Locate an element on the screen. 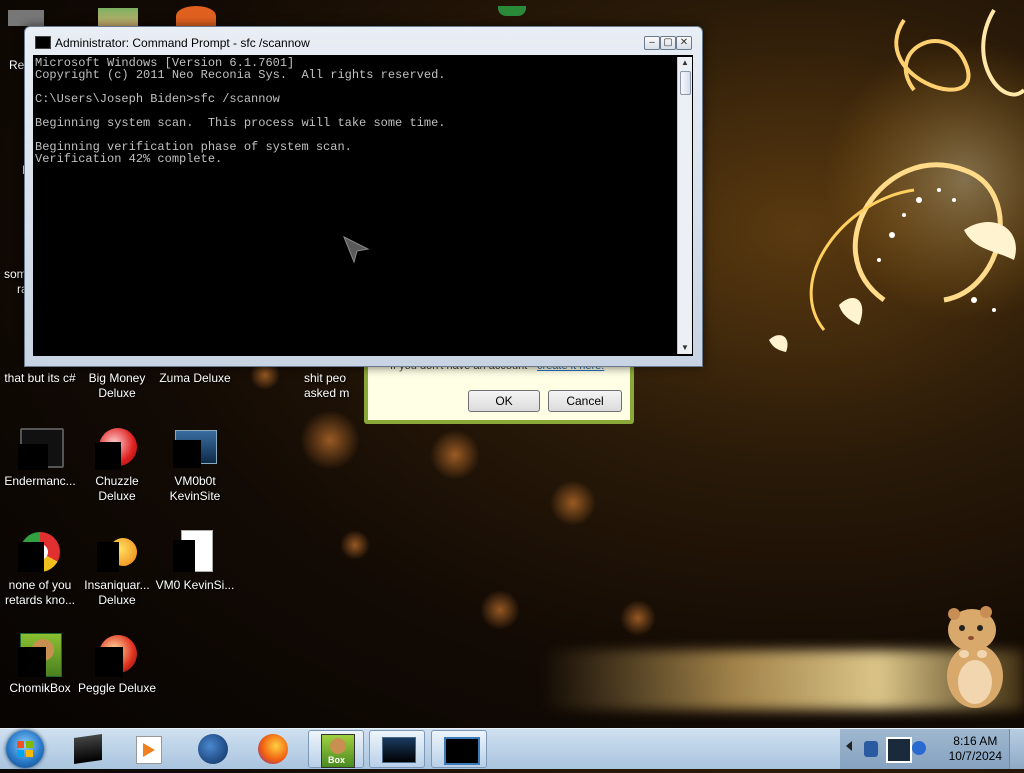  taskbar-item-browser is located at coordinates (212, 749).